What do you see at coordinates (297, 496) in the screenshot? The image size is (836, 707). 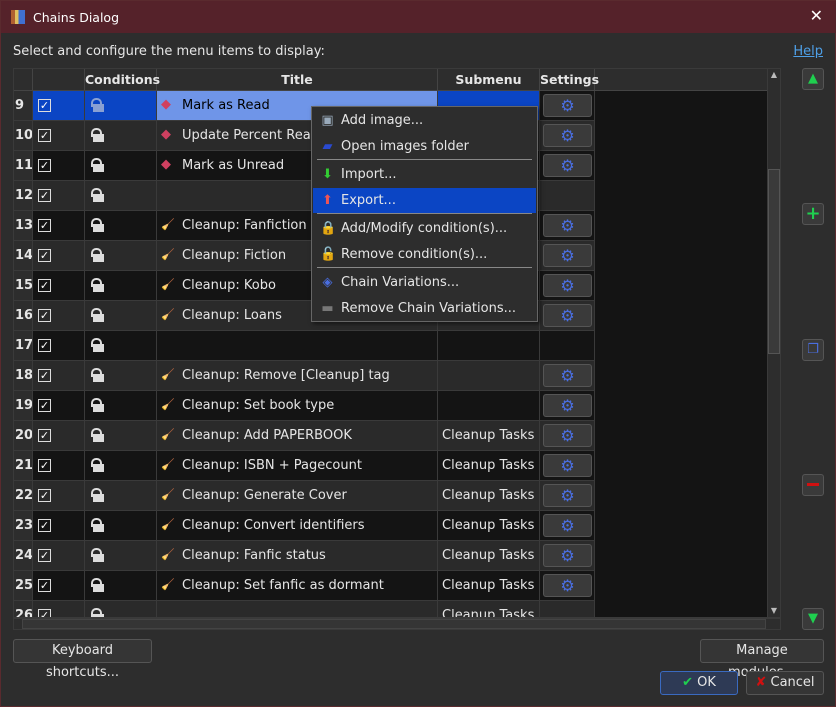 I see `title-cell: 🧹 Cleanup: Generate Cover` at bounding box center [297, 496].